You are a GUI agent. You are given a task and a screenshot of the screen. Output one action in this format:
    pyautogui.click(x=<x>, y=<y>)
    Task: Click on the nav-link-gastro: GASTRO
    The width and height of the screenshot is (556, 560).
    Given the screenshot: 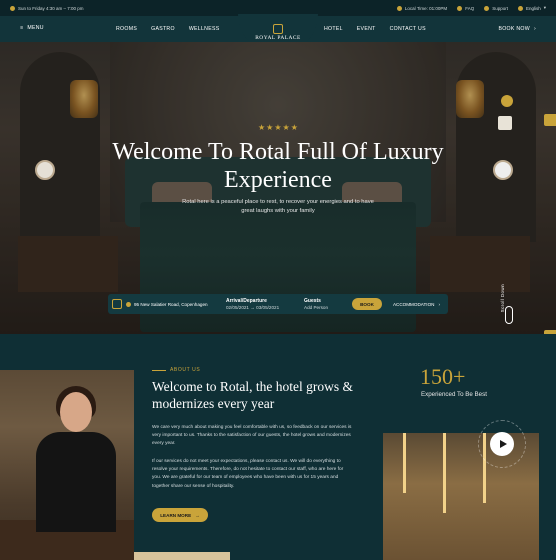 What is the action you would take?
    pyautogui.click(x=163, y=29)
    